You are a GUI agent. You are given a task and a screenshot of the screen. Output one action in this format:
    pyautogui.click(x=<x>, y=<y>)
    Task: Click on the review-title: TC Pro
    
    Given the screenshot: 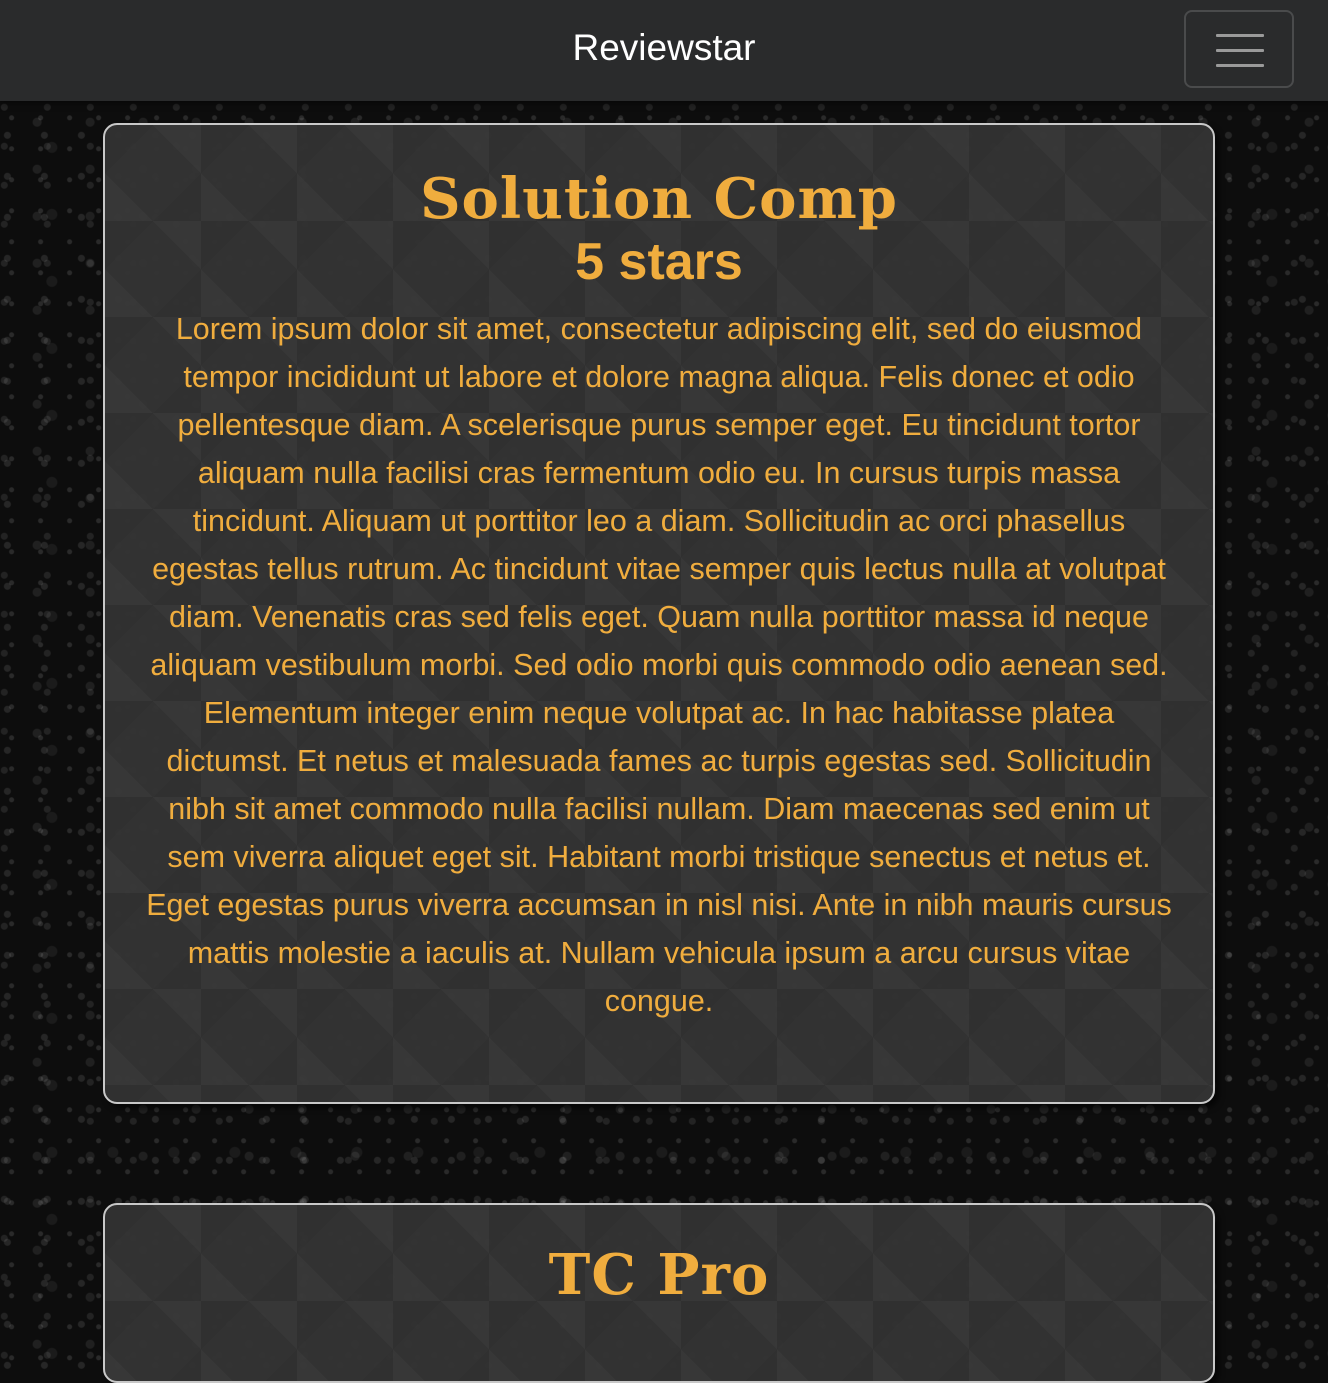 What is the action you would take?
    pyautogui.click(x=659, y=1275)
    